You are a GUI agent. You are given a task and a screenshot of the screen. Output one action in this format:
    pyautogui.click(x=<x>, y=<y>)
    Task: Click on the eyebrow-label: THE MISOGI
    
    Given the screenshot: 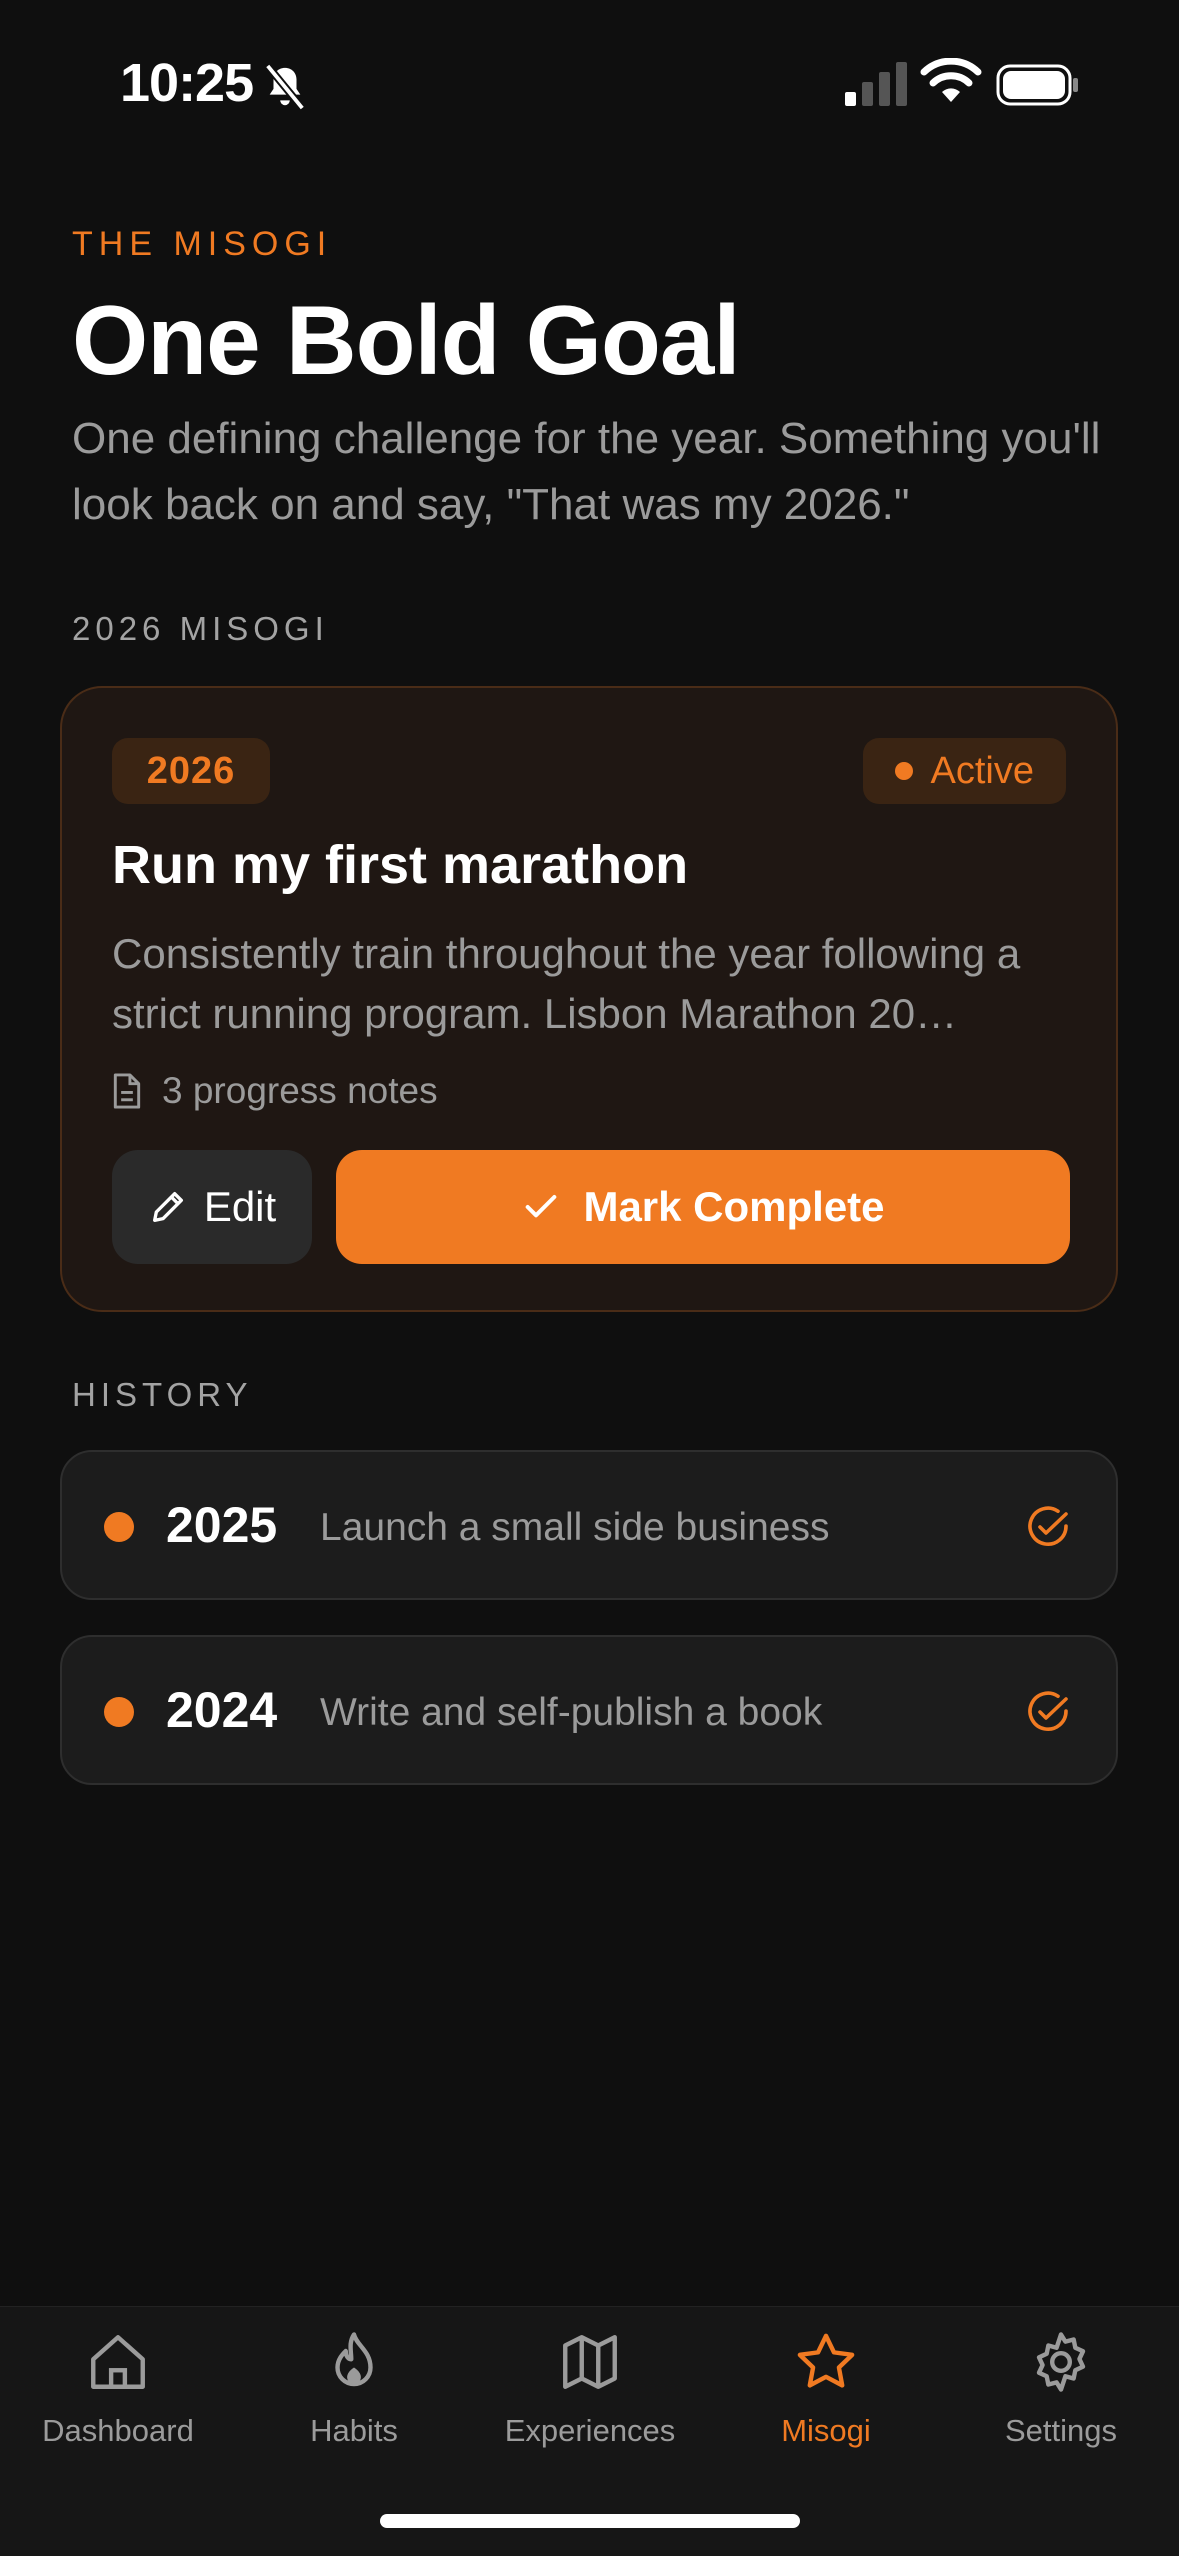 What is the action you would take?
    pyautogui.click(x=202, y=244)
    